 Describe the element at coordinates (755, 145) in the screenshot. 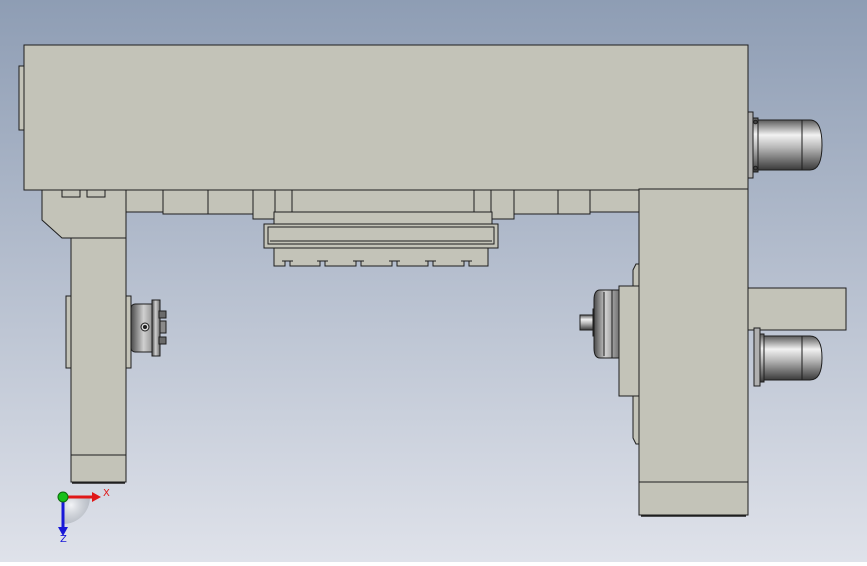

I see `upper-motor-adapter` at that location.